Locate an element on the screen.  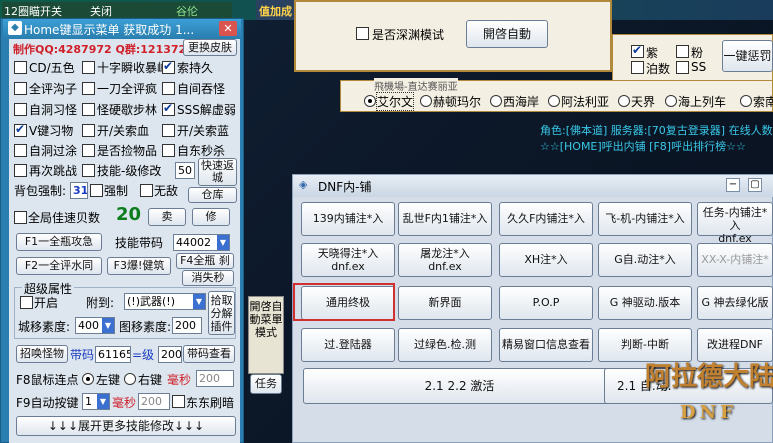
minimize-icon: − is located at coordinates (733, 185).